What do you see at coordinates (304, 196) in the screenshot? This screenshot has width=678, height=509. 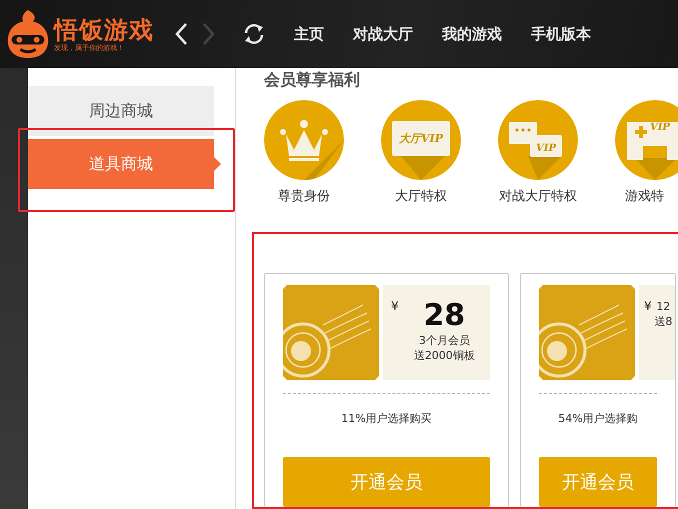 I see `benefit-label: 尊贵身份` at bounding box center [304, 196].